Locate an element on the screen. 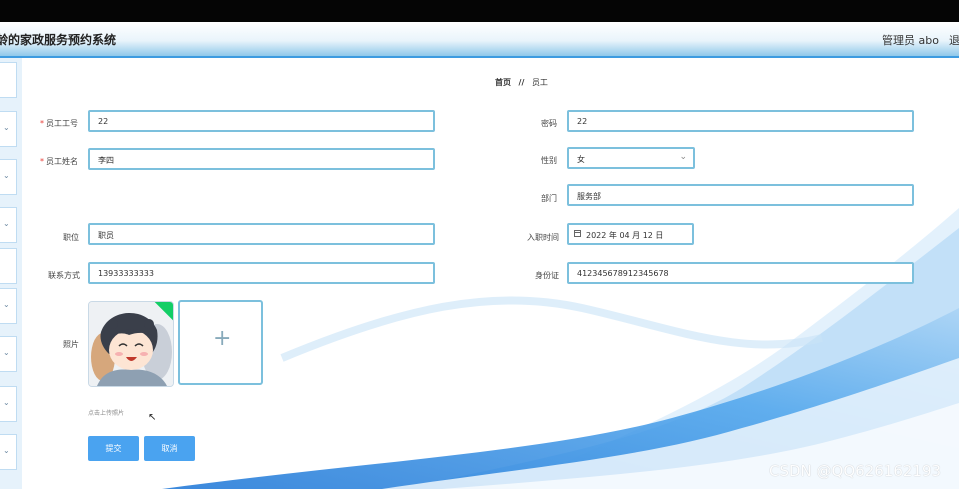  photo-upload-hint: 点击上传照片 is located at coordinates (106, 413).